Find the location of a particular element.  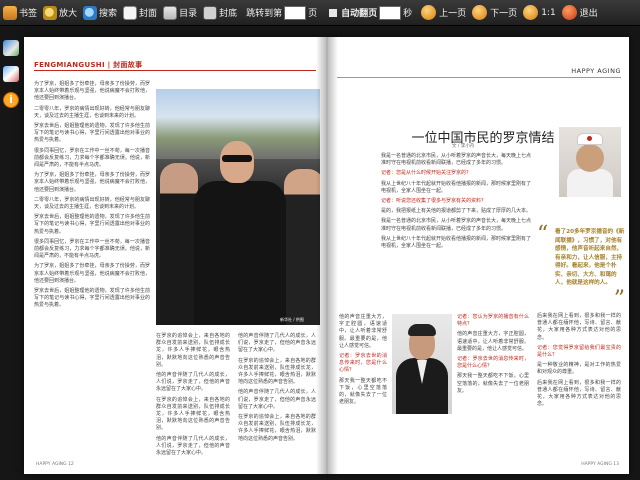

exit-icon is located at coordinates (569, 12).